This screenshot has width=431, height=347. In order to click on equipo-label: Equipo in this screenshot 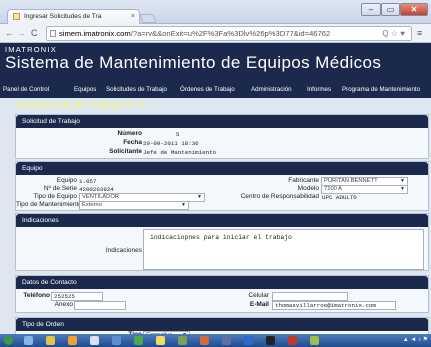, I will do `click(66, 180)`.